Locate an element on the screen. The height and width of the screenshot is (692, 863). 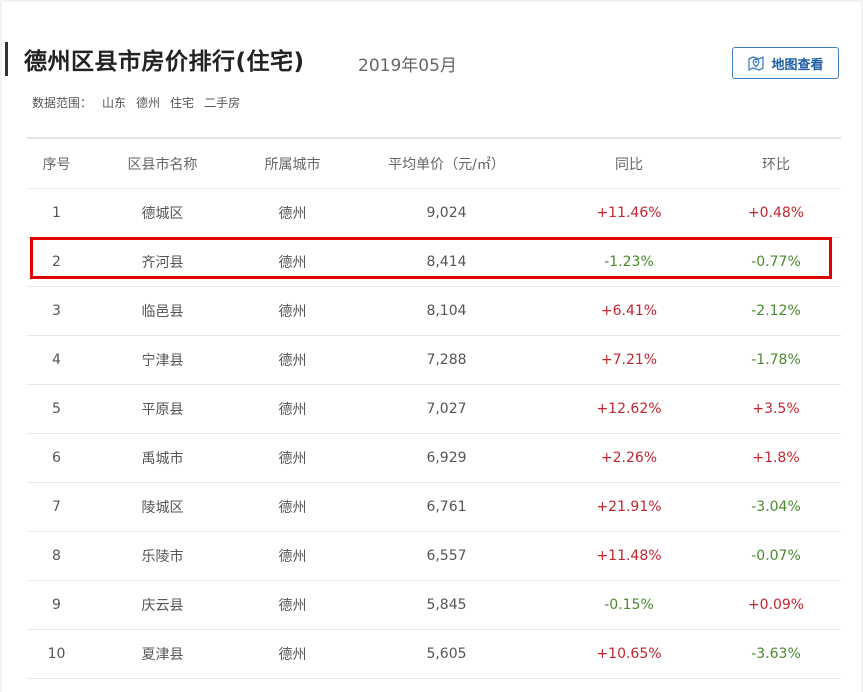
cell-avg-price: 8,414 is located at coordinates (446, 262).